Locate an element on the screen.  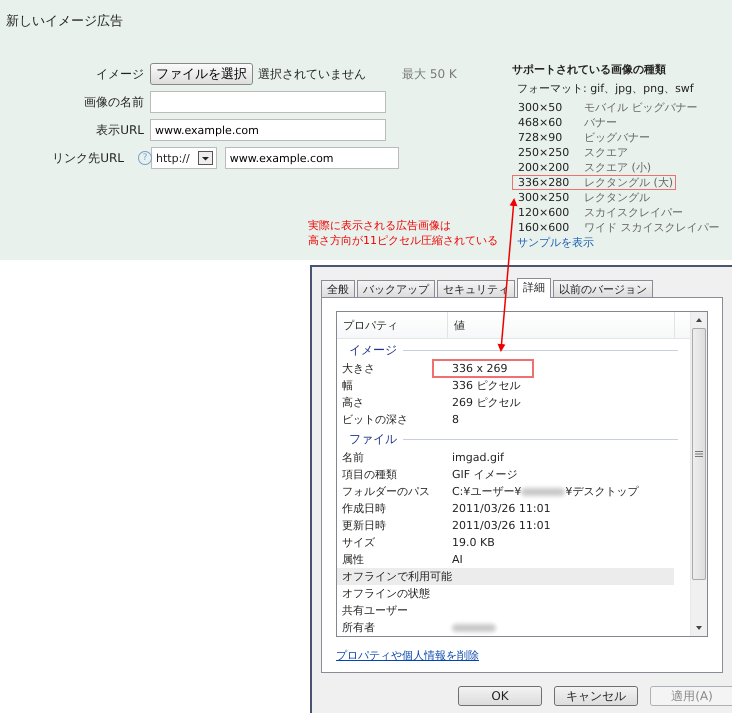
field-label: 表示URL is located at coordinates (120, 130).